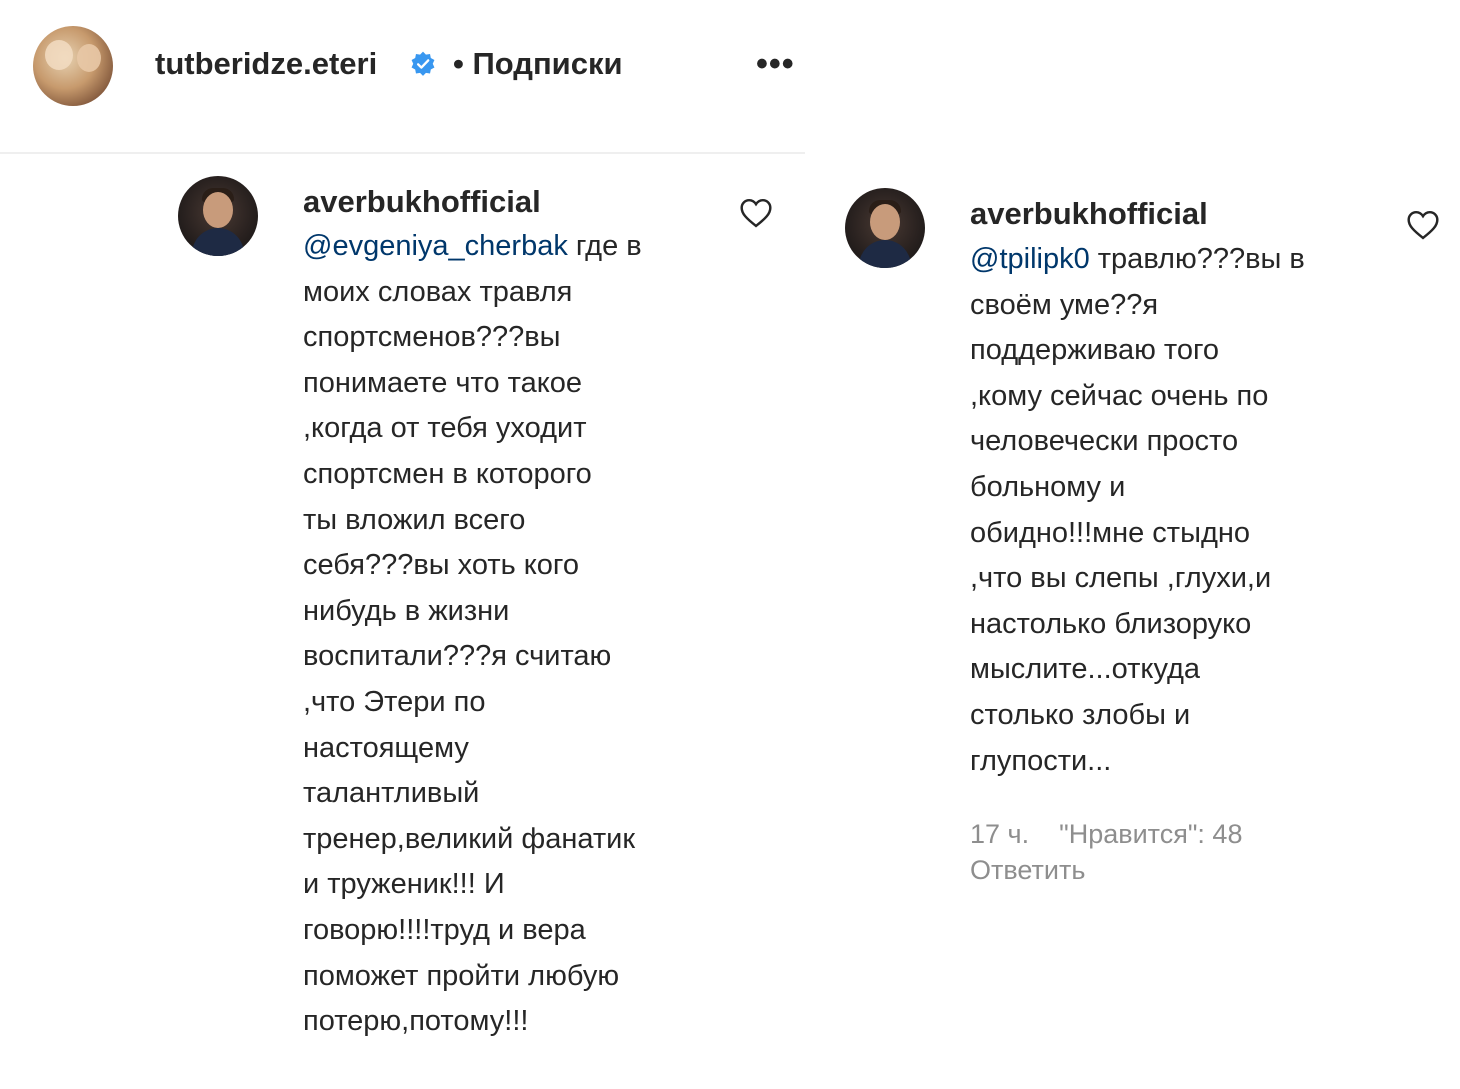  I want to click on comment-line: настоящему, so click(386, 747).